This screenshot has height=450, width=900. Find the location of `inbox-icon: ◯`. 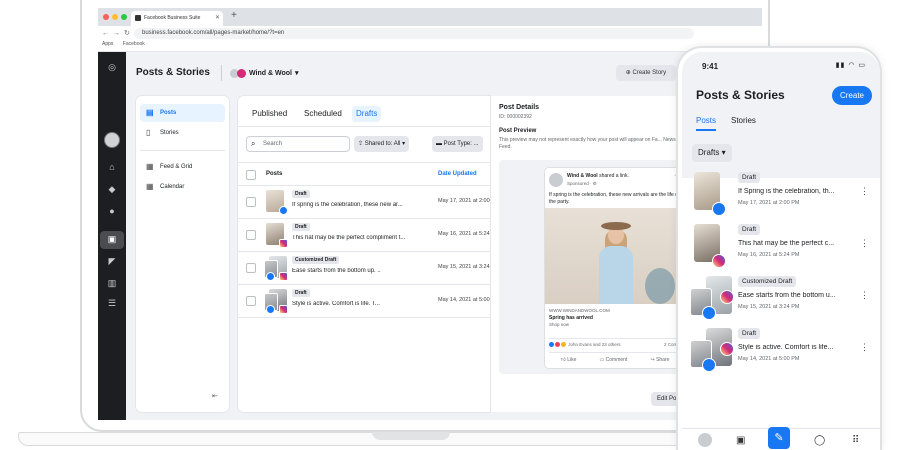

inbox-icon: ◯ is located at coordinates (819, 440).